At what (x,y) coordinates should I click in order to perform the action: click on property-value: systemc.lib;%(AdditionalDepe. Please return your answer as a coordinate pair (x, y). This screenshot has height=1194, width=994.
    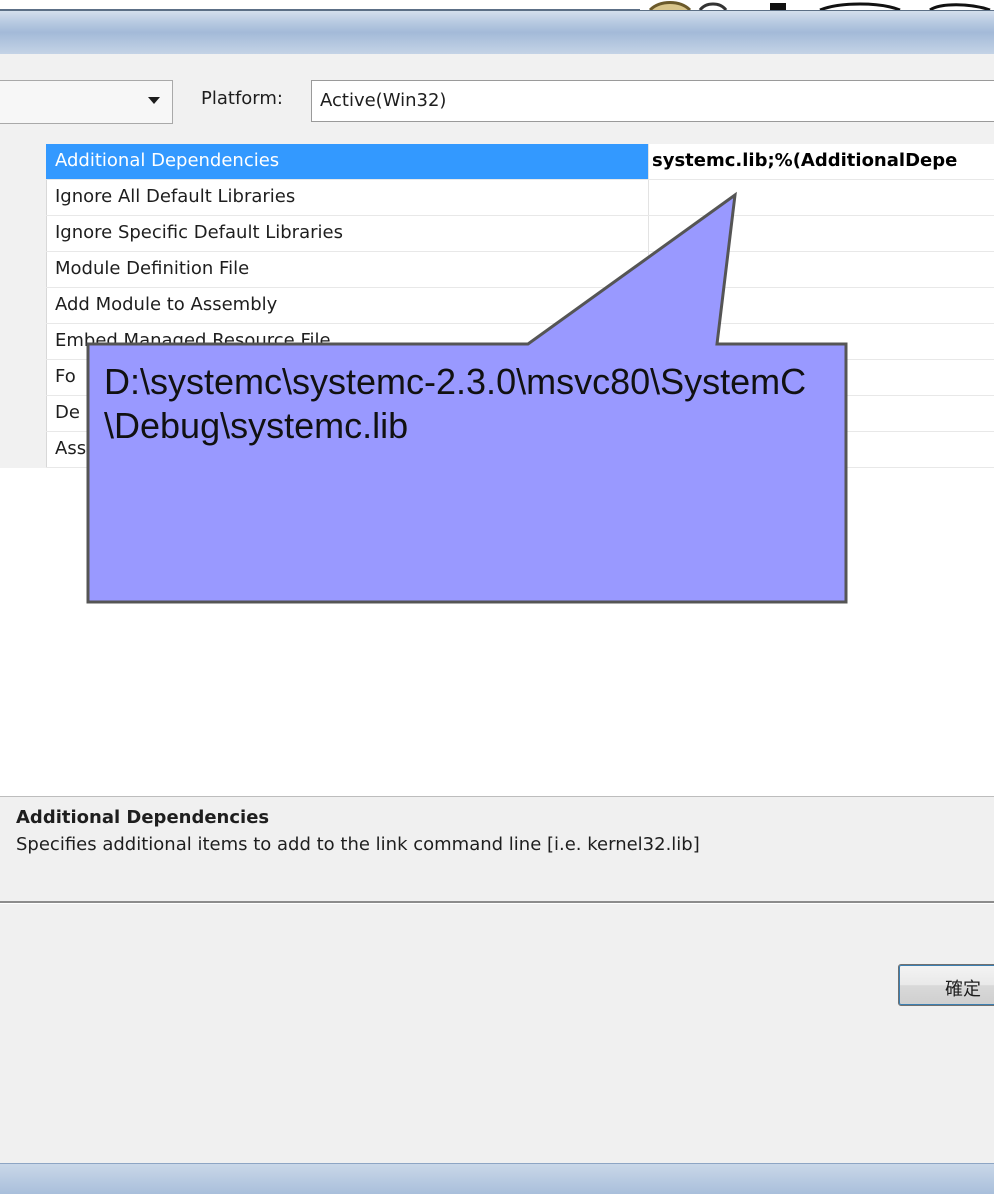
    Looking at the image, I should click on (804, 160).